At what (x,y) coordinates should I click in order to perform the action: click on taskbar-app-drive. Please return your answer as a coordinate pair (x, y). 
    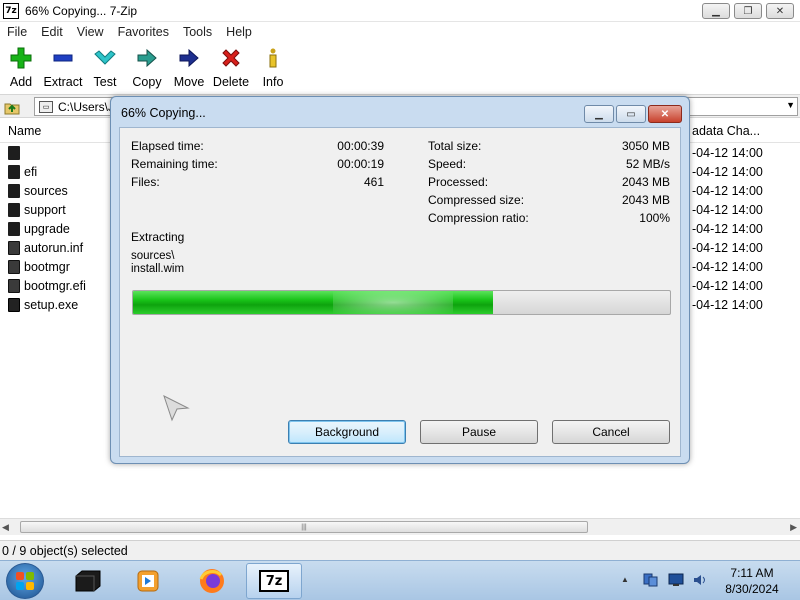
    Looking at the image, I should click on (88, 581).